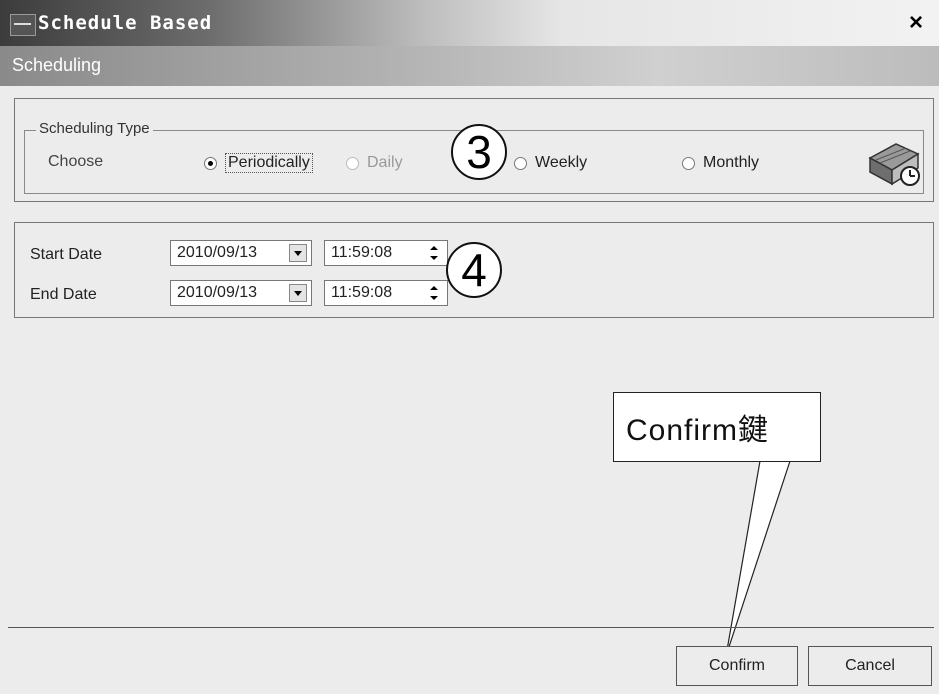  I want to click on radio-weekly-dot, so click(520, 163).